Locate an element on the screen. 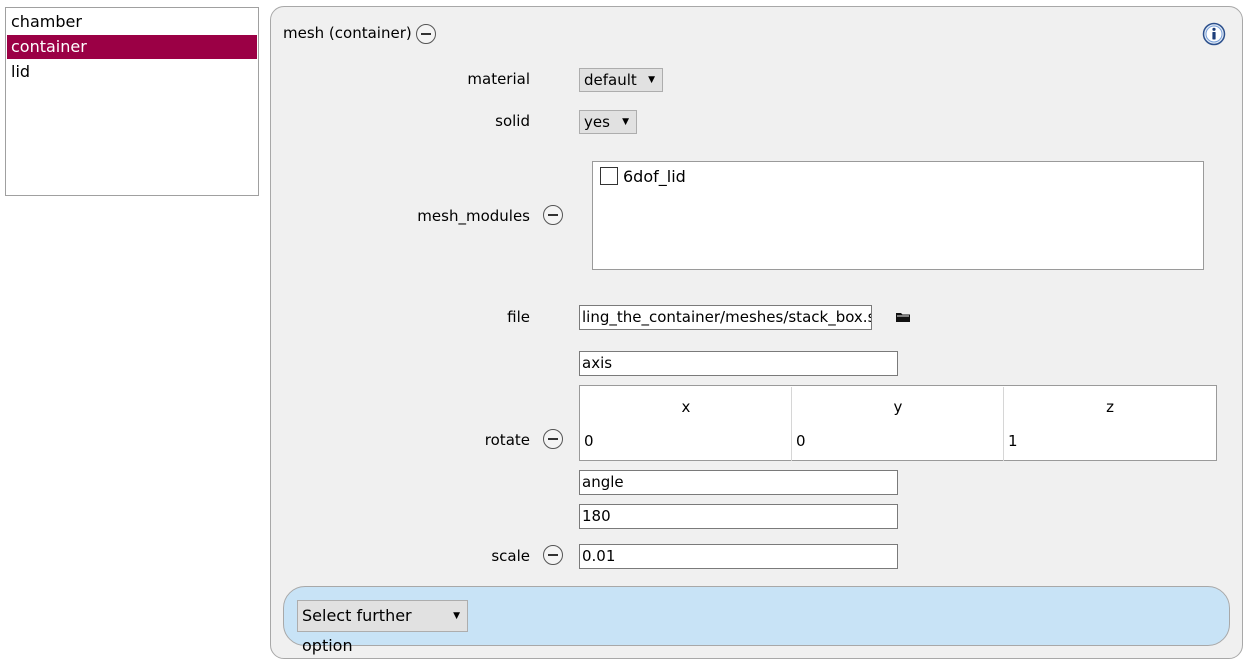 The height and width of the screenshot is (667, 1250). solid-select: yes ▼ is located at coordinates (608, 122).